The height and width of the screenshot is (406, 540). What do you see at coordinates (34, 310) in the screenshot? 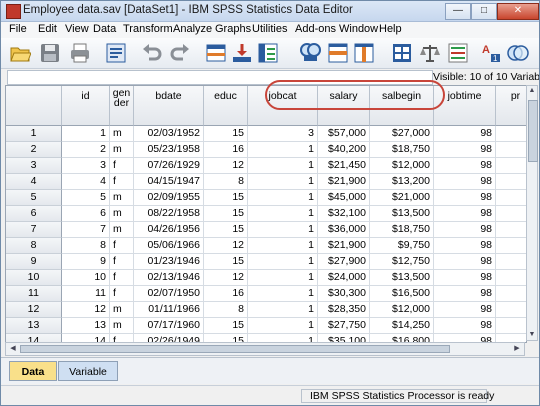
I see `row-number: 12` at bounding box center [34, 310].